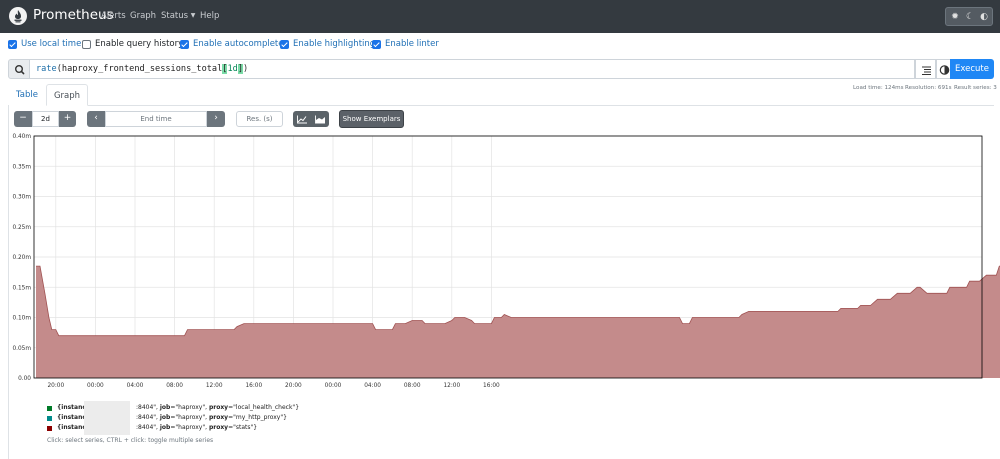  Describe the element at coordinates (67, 119) in the screenshot. I see `range-increase-button: +` at that location.